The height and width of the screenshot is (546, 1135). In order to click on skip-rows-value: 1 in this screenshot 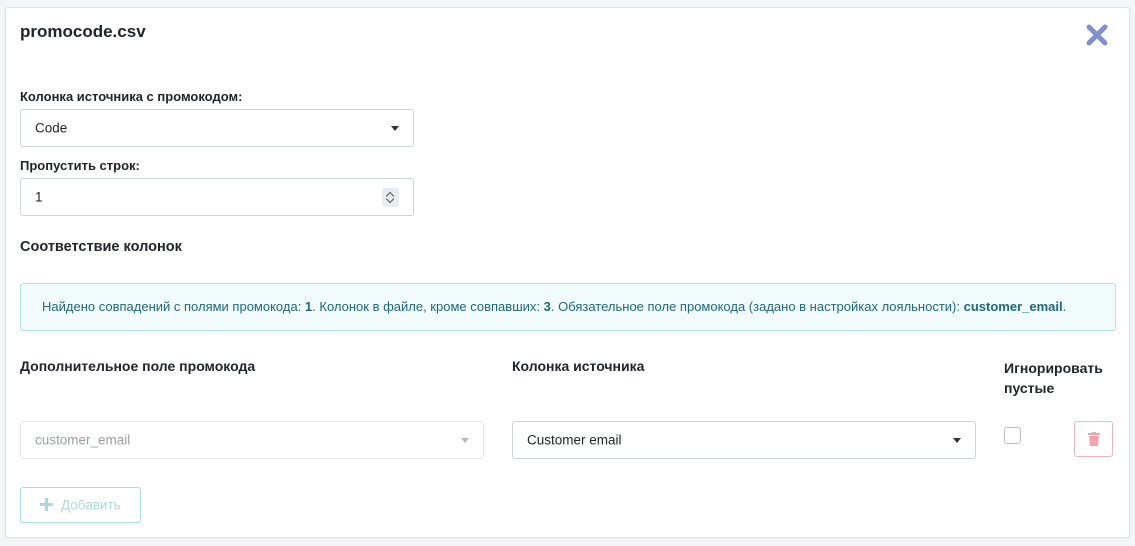, I will do `click(39, 197)`.